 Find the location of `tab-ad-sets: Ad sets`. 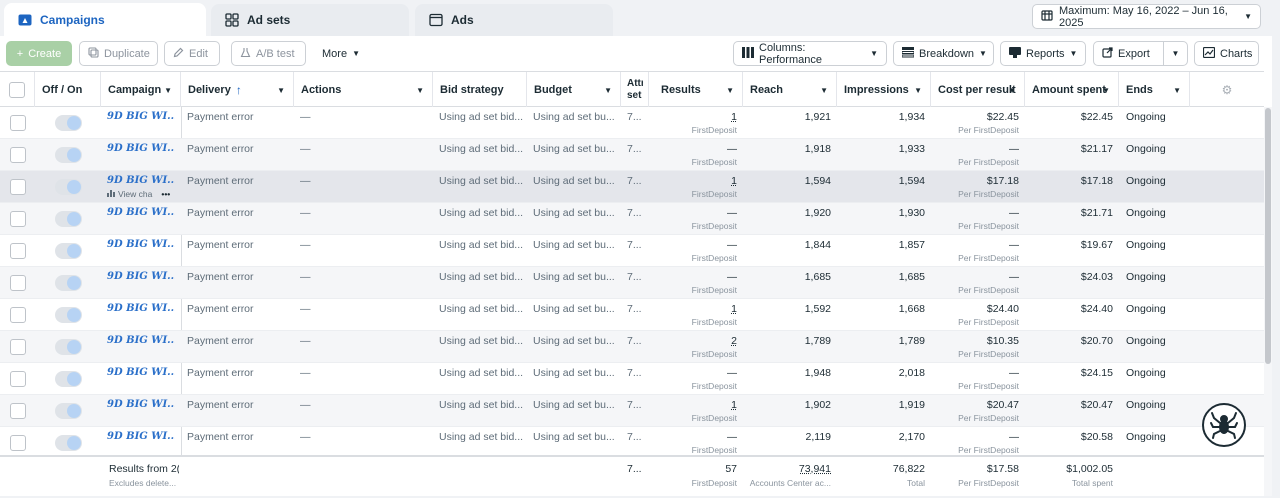

tab-ad-sets: Ad sets is located at coordinates (310, 20).